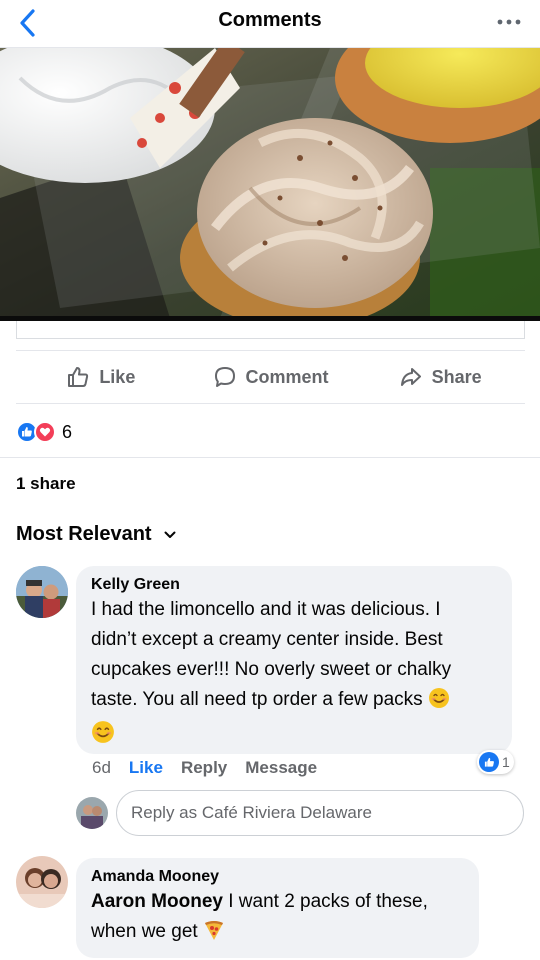  I want to click on post-actions: Like Comment Share, so click(270, 377).